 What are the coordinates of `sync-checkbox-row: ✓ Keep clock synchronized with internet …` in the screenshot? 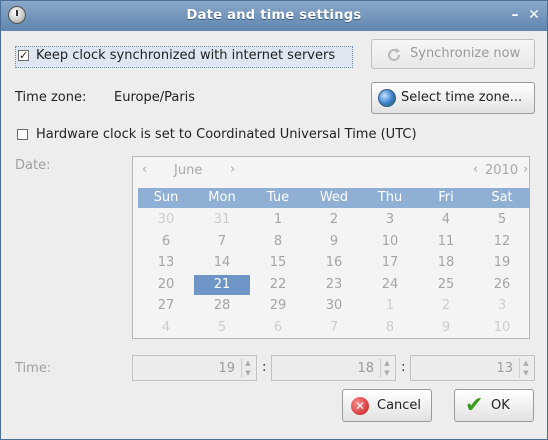 It's located at (184, 57).